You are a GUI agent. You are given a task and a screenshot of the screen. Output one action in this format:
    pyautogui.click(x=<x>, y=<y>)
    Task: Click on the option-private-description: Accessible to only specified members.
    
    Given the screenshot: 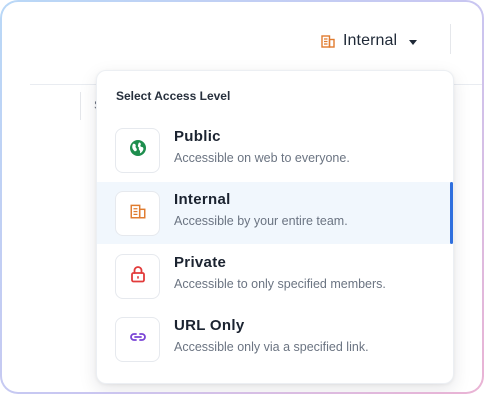 What is the action you would take?
    pyautogui.click(x=280, y=284)
    